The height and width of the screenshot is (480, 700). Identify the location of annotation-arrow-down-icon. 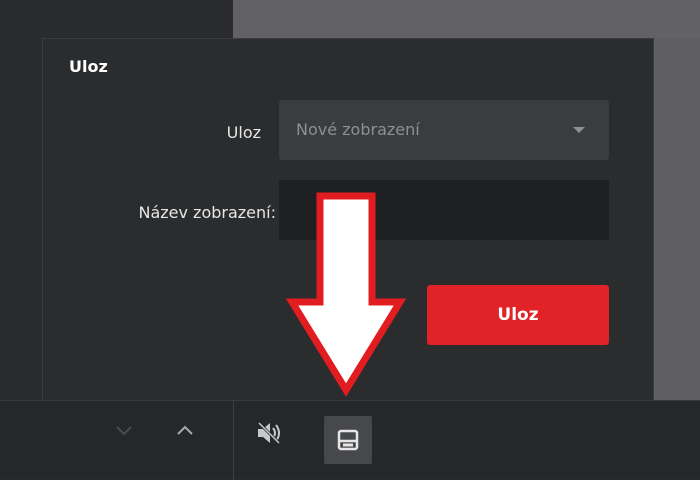
(346, 294).